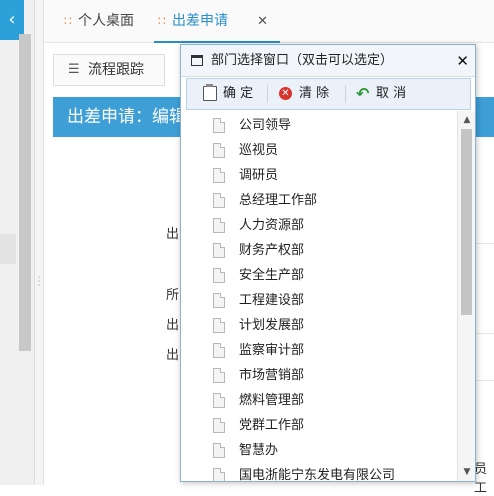 The height and width of the screenshot is (496, 494). I want to click on tab-bar: ∷ 个人桌面 ∷ 出差申请 ✕, so click(269, 21).